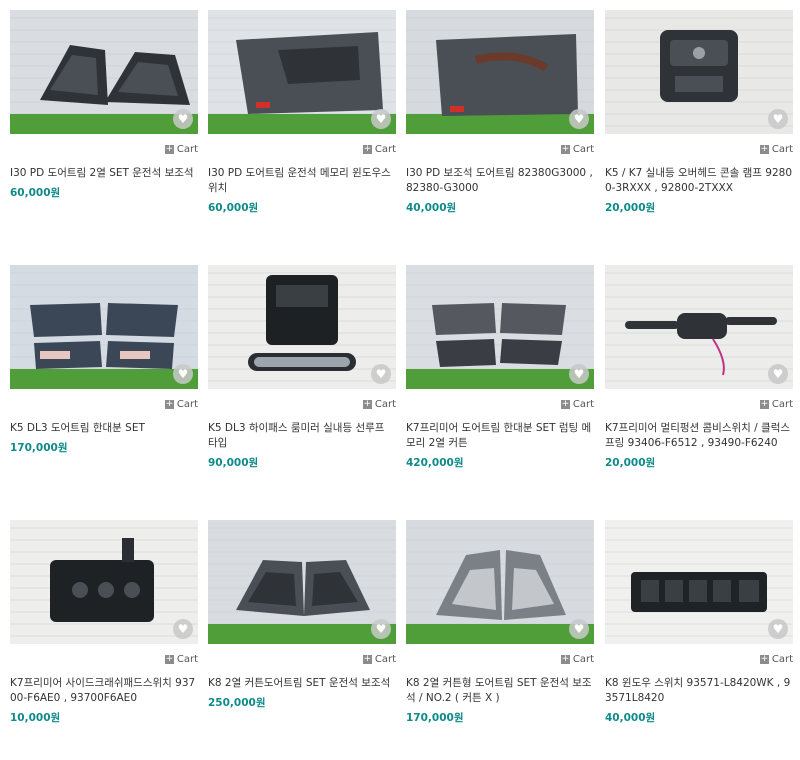  I want to click on product-card: ♥ + Cart K5 DL3 도어트림 한대분 SET 170,000원, so click(104, 385).